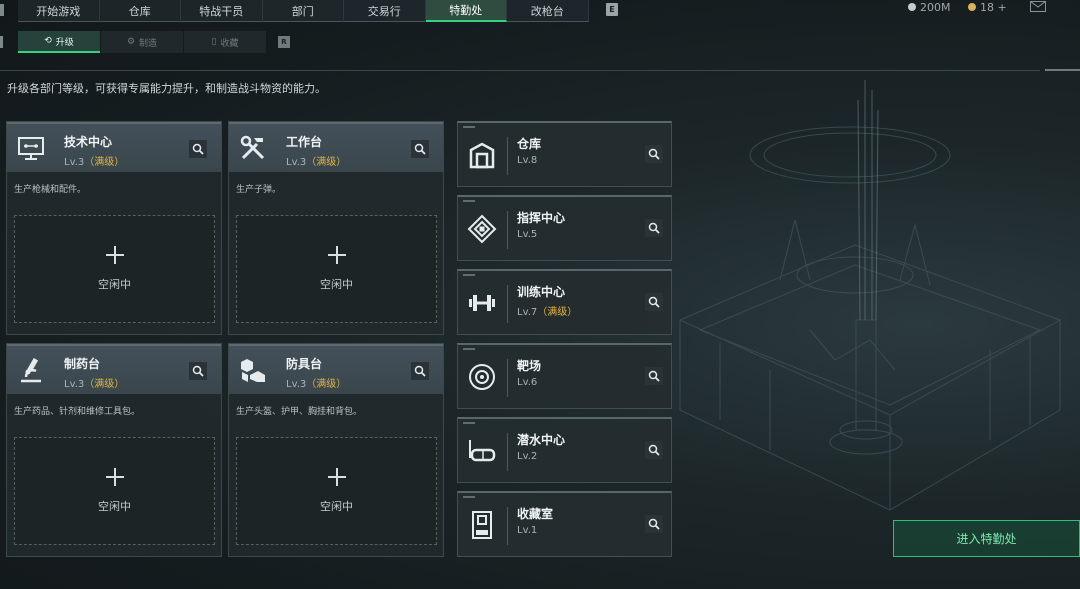 The width and height of the screenshot is (1080, 589). Describe the element at coordinates (2, 10) in the screenshot. I see `nav-edge-marker` at that location.